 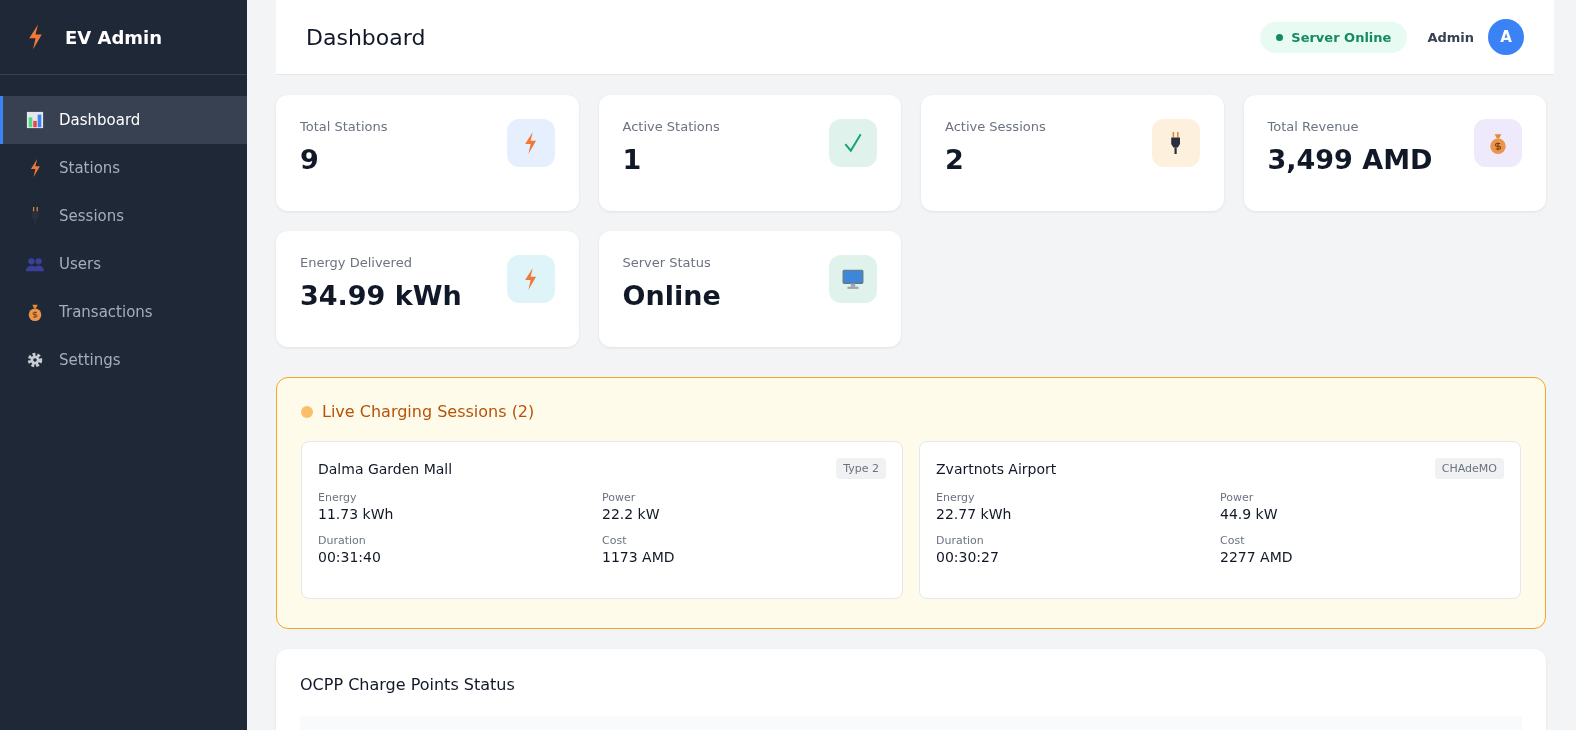 What do you see at coordinates (671, 295) in the screenshot?
I see `stat-value: Online` at bounding box center [671, 295].